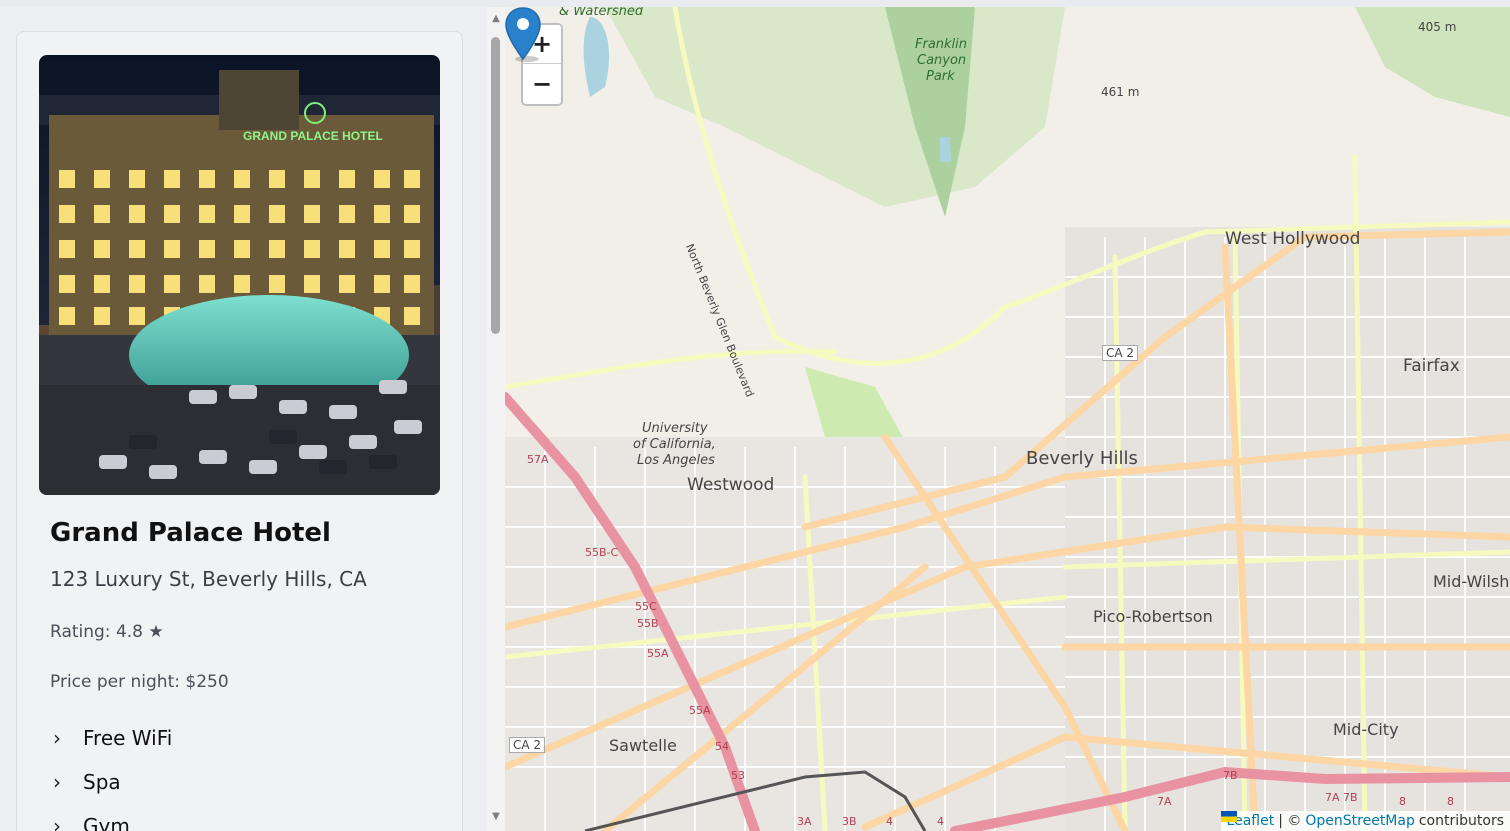 This screenshot has height=831, width=1510. What do you see at coordinates (542, 83) in the screenshot?
I see `zoom-out-button: −` at bounding box center [542, 83].